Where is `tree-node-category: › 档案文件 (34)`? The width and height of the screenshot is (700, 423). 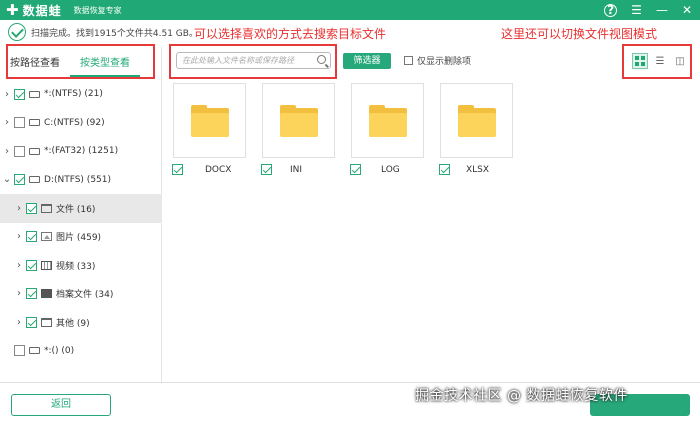 tree-node-category: › 档案文件 (34) is located at coordinates (81, 294).